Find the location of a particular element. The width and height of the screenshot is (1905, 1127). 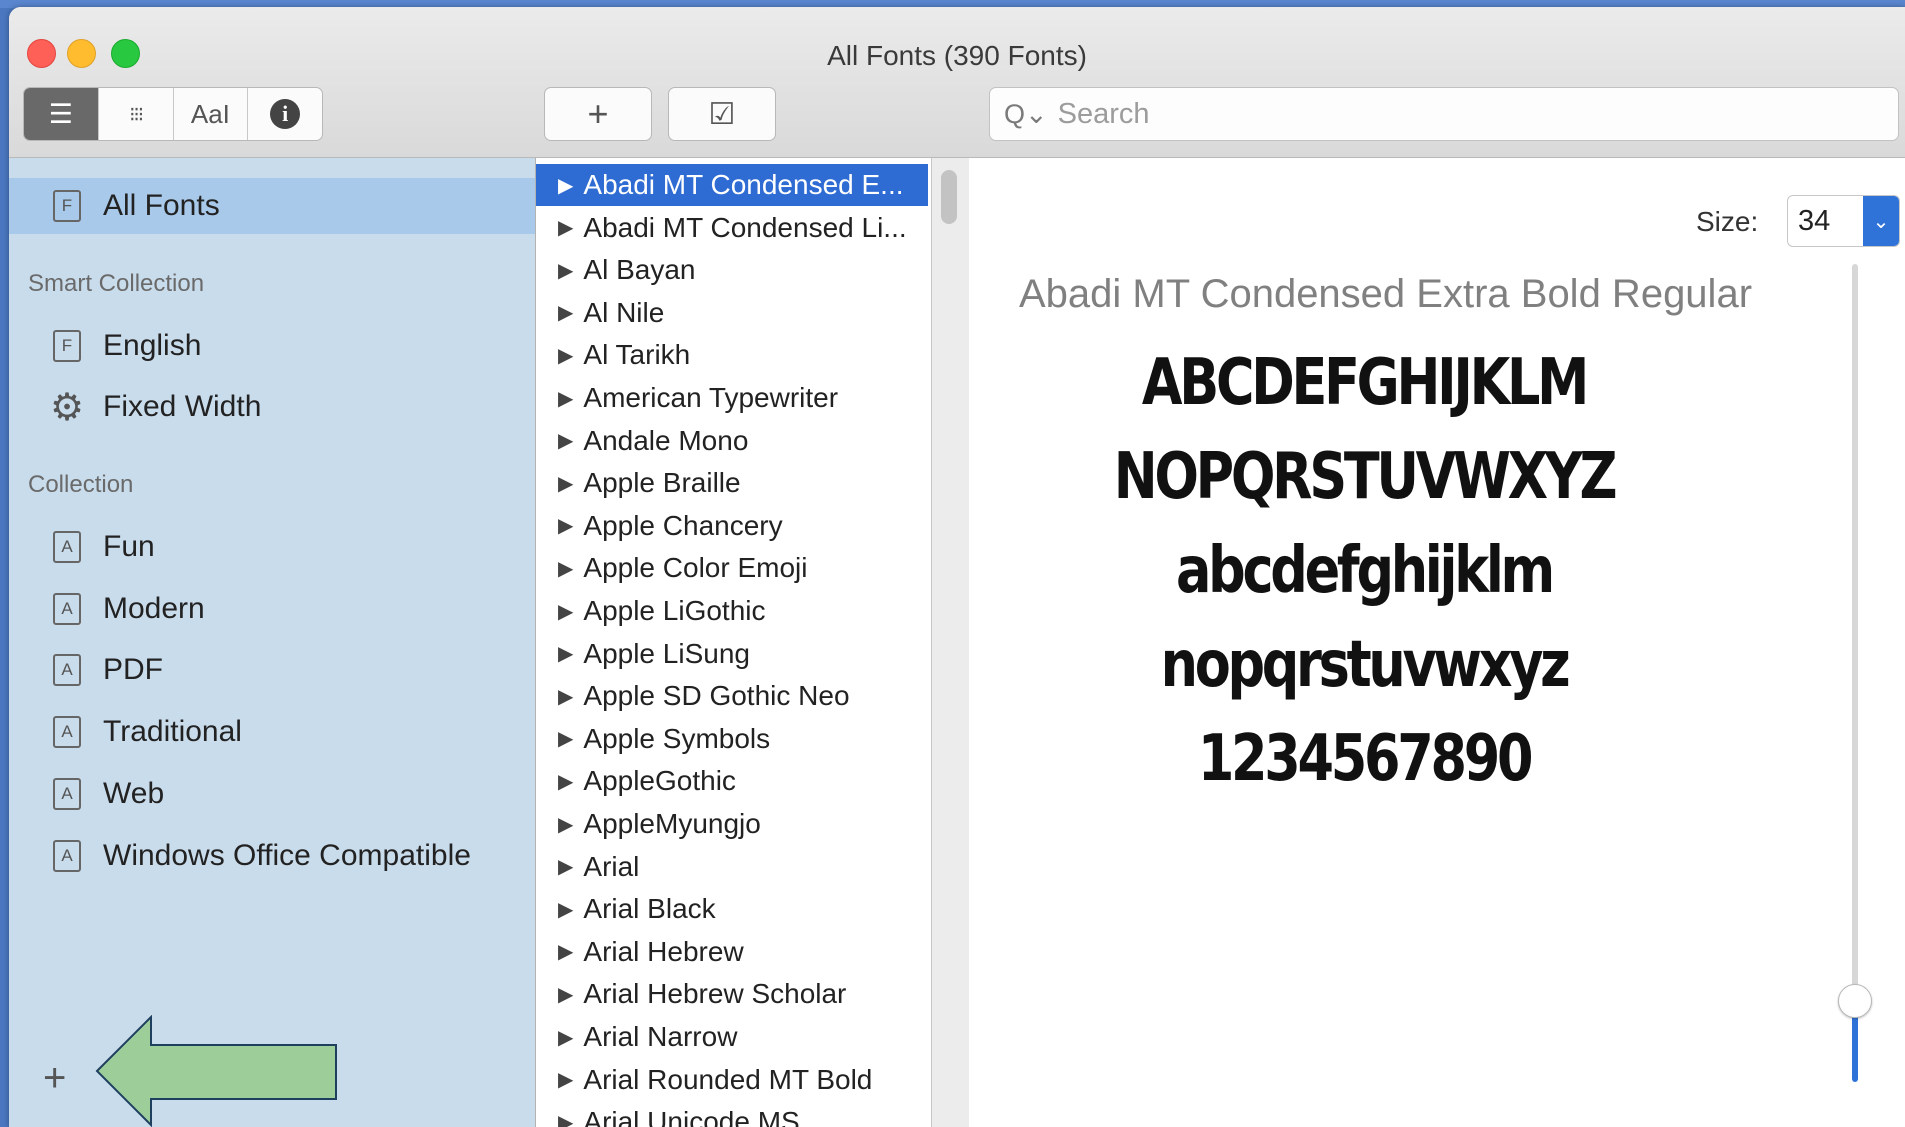

font-family-name: Apple Color Emoji is located at coordinates (695, 568).